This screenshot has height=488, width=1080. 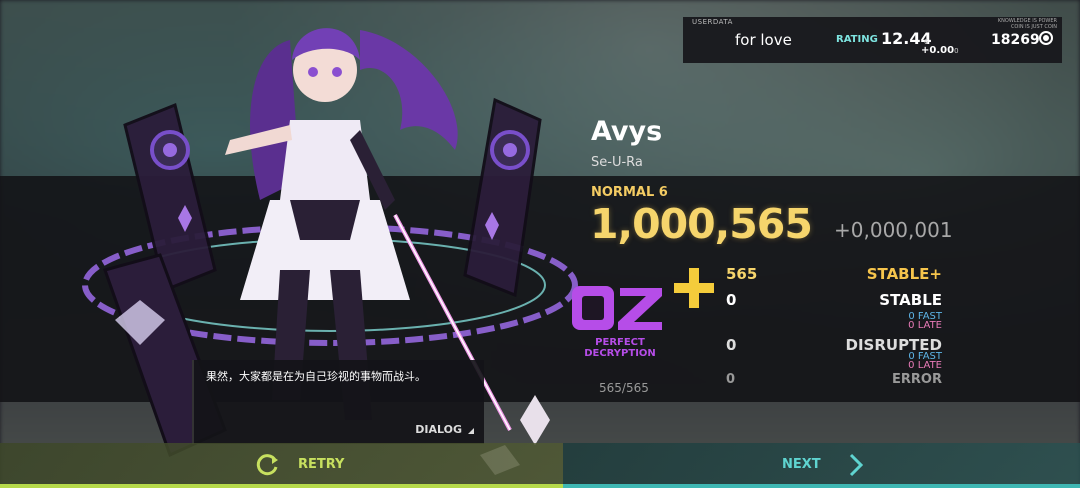 I want to click on chevron-right-icon, so click(x=856, y=465).